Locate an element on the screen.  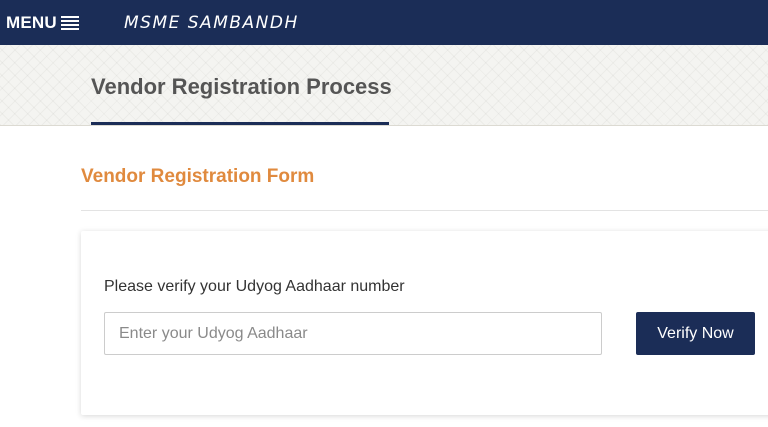
menu-button: MENU is located at coordinates (42, 22).